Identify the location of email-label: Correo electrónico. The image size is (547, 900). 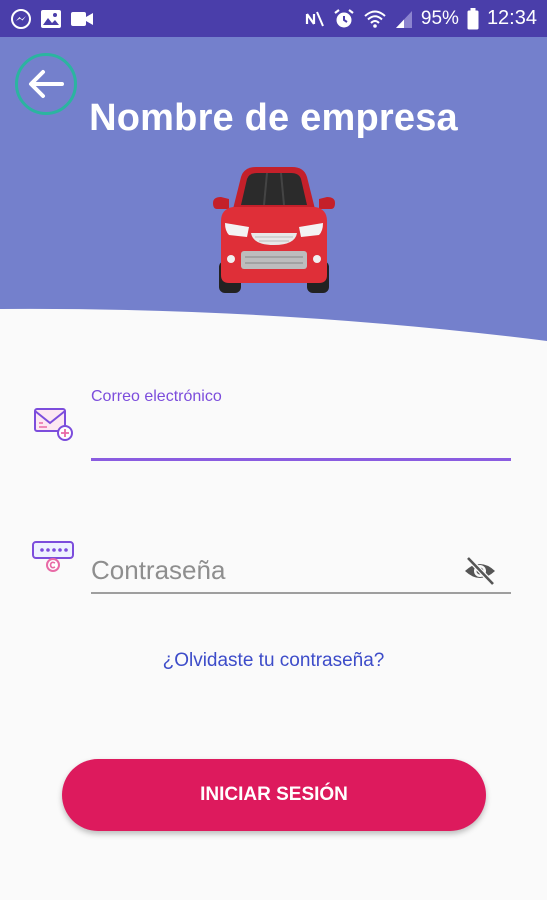
(156, 396).